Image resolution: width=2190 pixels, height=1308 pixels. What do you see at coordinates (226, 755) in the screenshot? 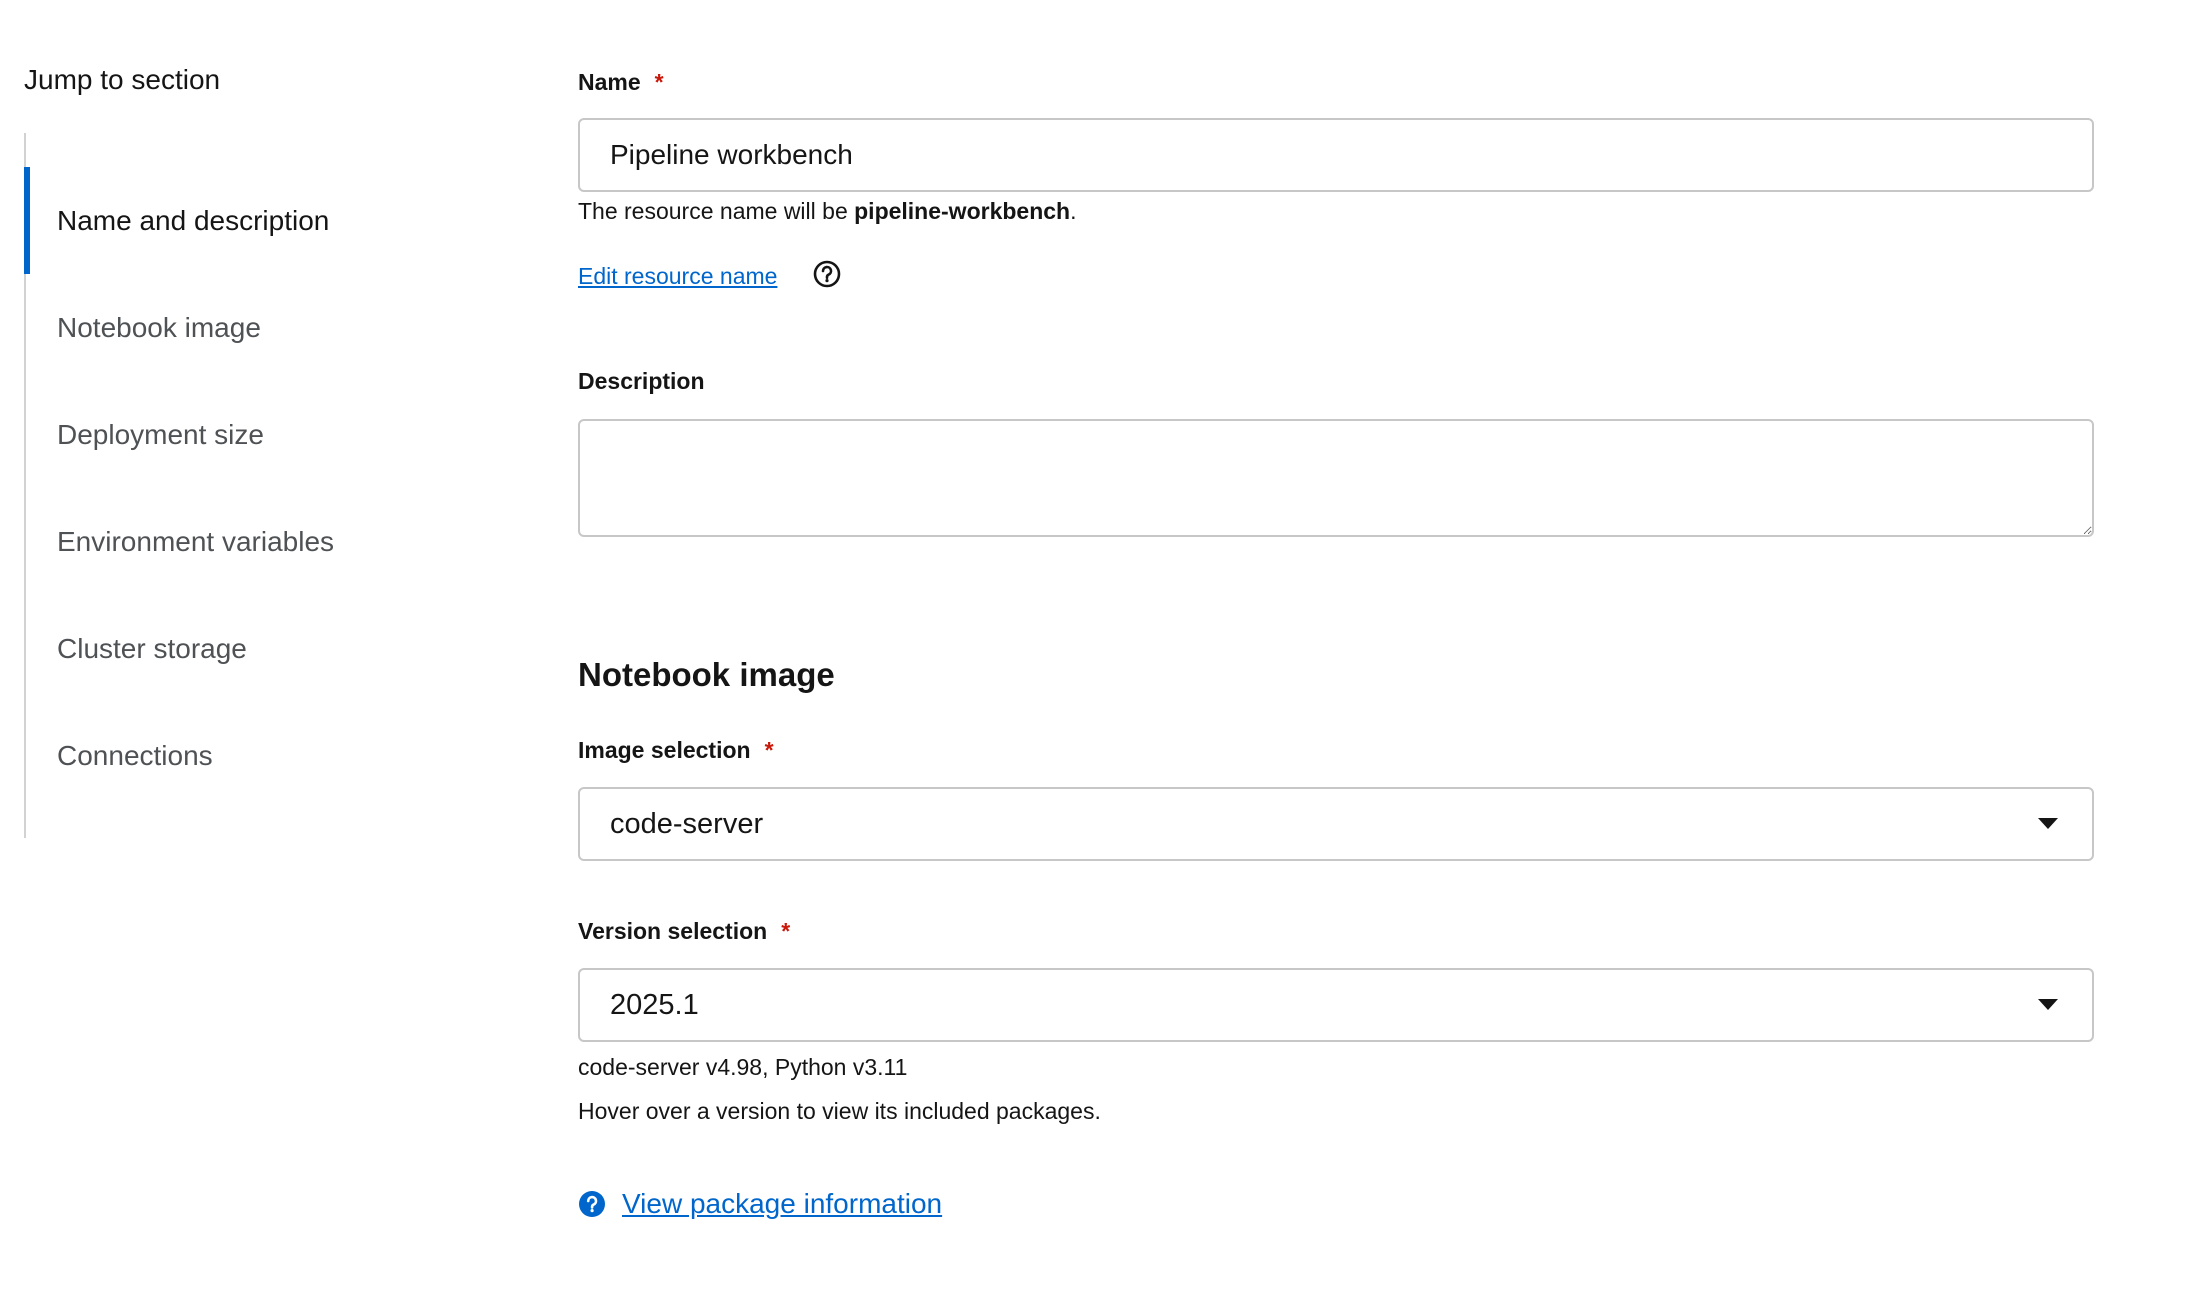
I see `jump-link-connections: Connections` at bounding box center [226, 755].